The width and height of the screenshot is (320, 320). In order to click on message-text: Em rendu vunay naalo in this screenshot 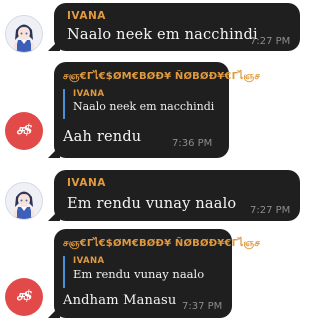, I will do `click(152, 204)`.